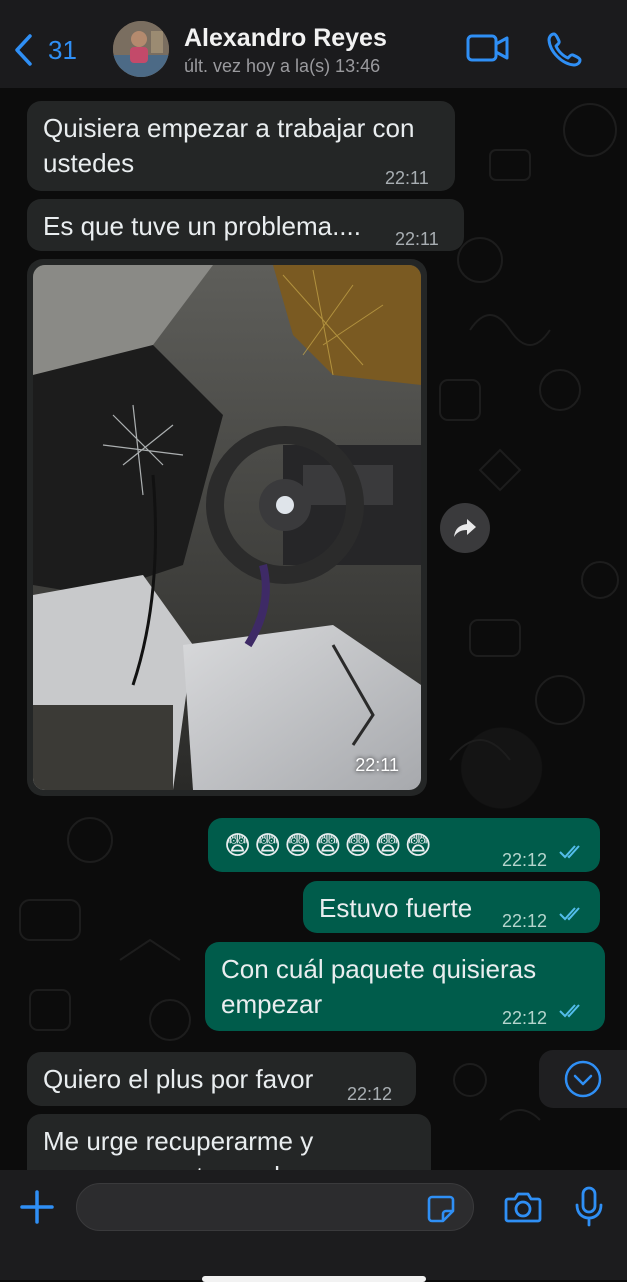 The image size is (627, 1282). I want to click on microphone-icon, so click(589, 1207).